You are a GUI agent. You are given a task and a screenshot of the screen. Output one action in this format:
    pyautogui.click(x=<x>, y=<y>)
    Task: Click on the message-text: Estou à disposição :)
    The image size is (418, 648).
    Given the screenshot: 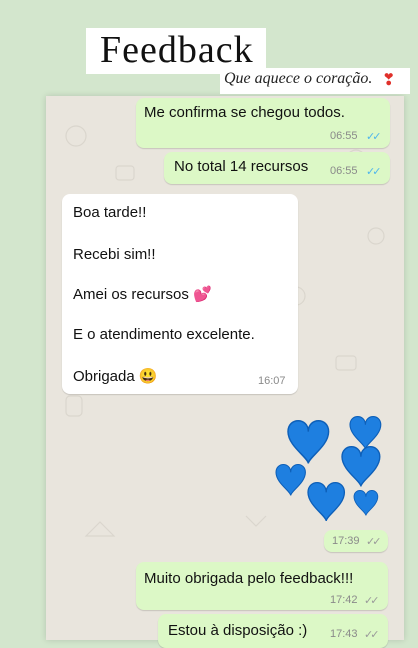 What is the action you would take?
    pyautogui.click(x=238, y=630)
    